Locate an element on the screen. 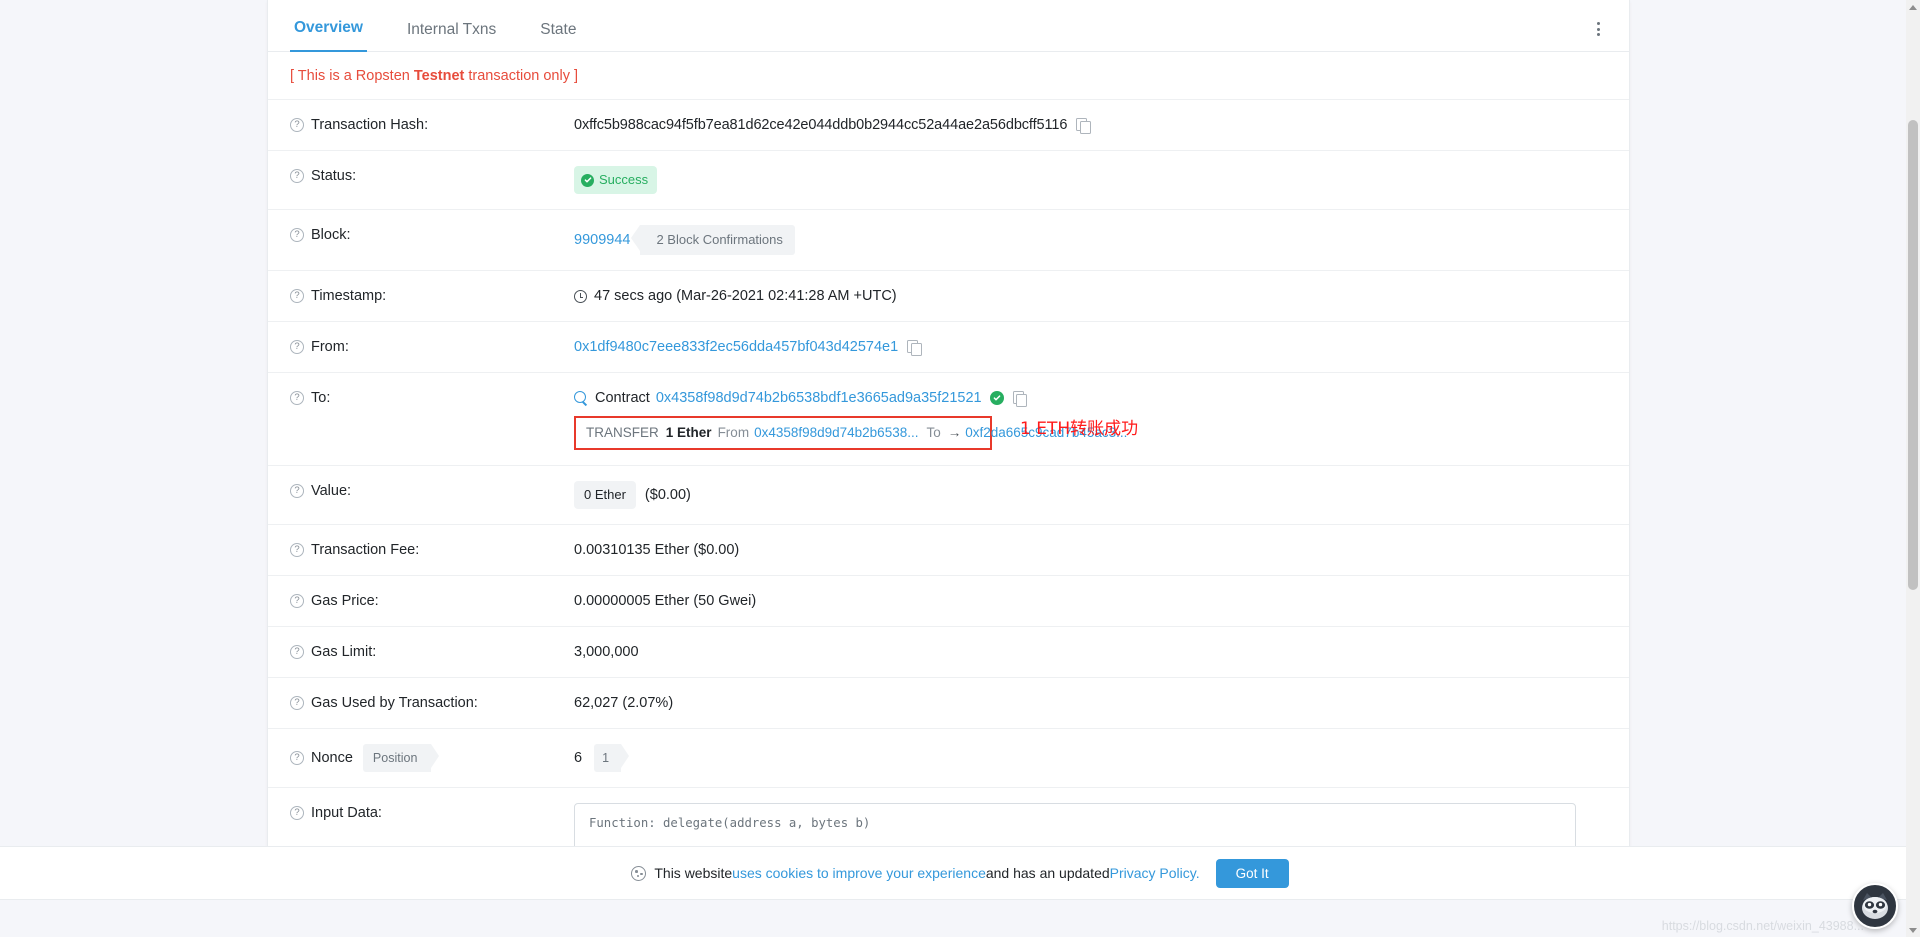 This screenshot has height=937, width=1920. annotation-text: 1 ETH转账成功 is located at coordinates (1079, 429).